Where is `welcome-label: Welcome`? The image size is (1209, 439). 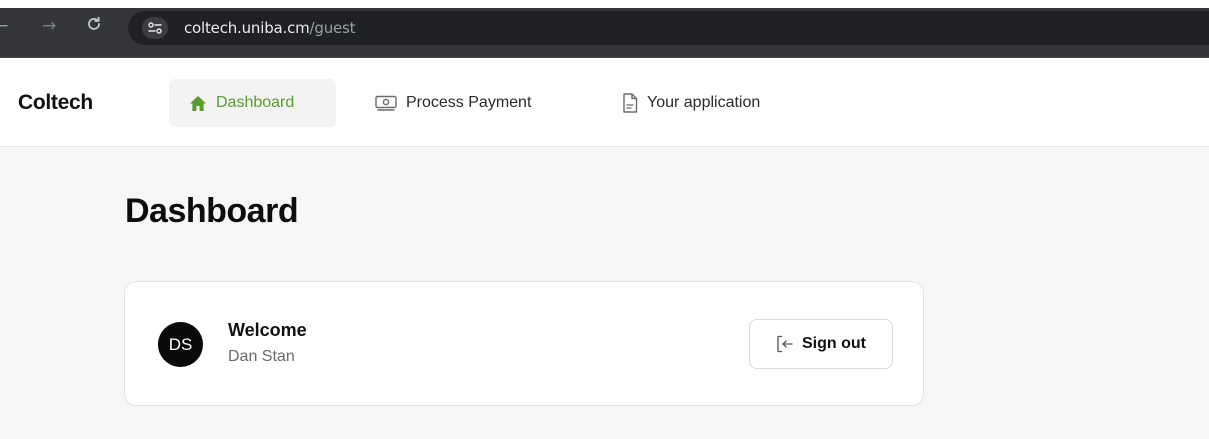 welcome-label: Welcome is located at coordinates (267, 330).